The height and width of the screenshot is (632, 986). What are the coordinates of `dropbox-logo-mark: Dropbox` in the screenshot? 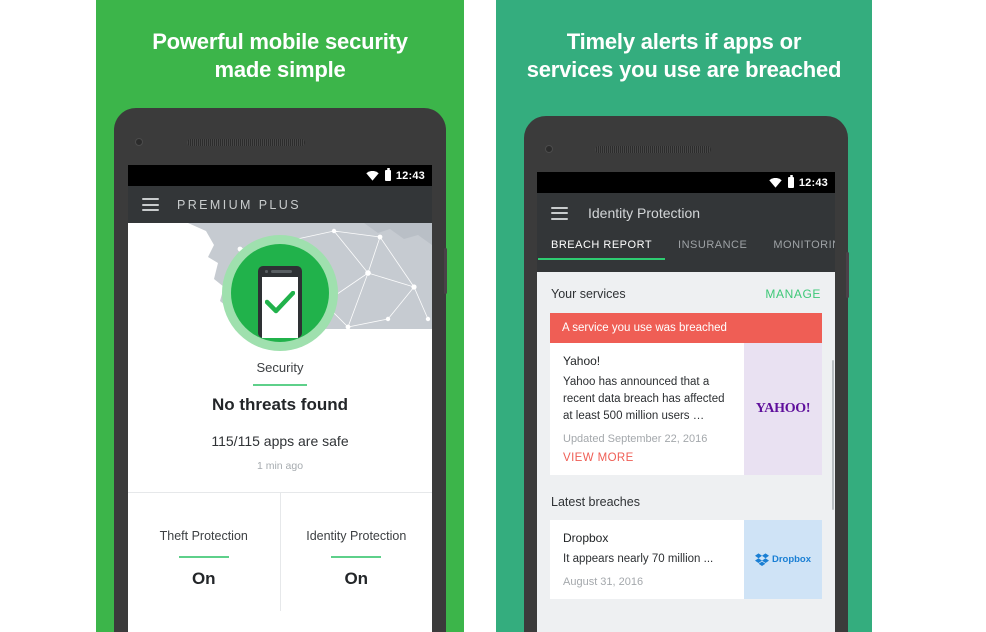 It's located at (783, 559).